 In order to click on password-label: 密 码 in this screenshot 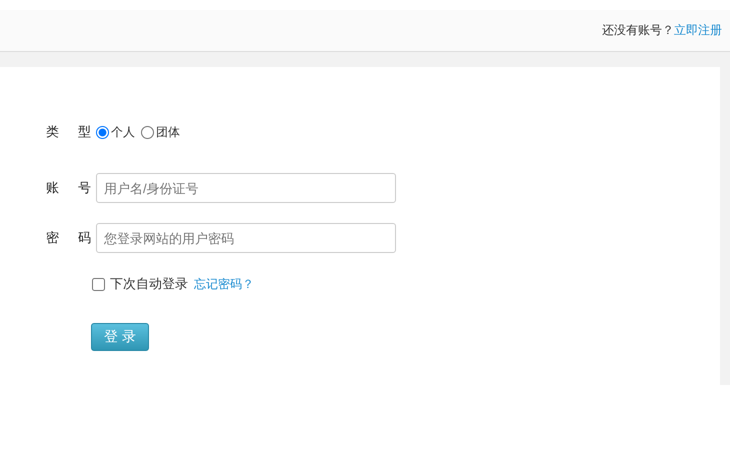, I will do `click(68, 238)`.